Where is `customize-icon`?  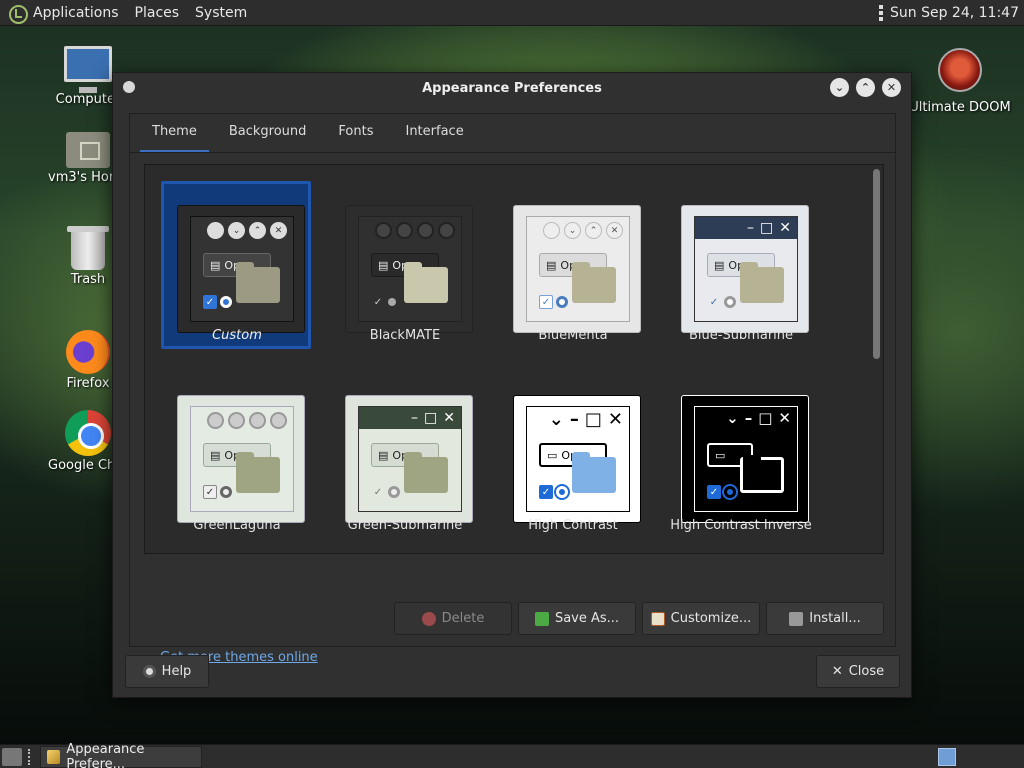
customize-icon is located at coordinates (657, 618).